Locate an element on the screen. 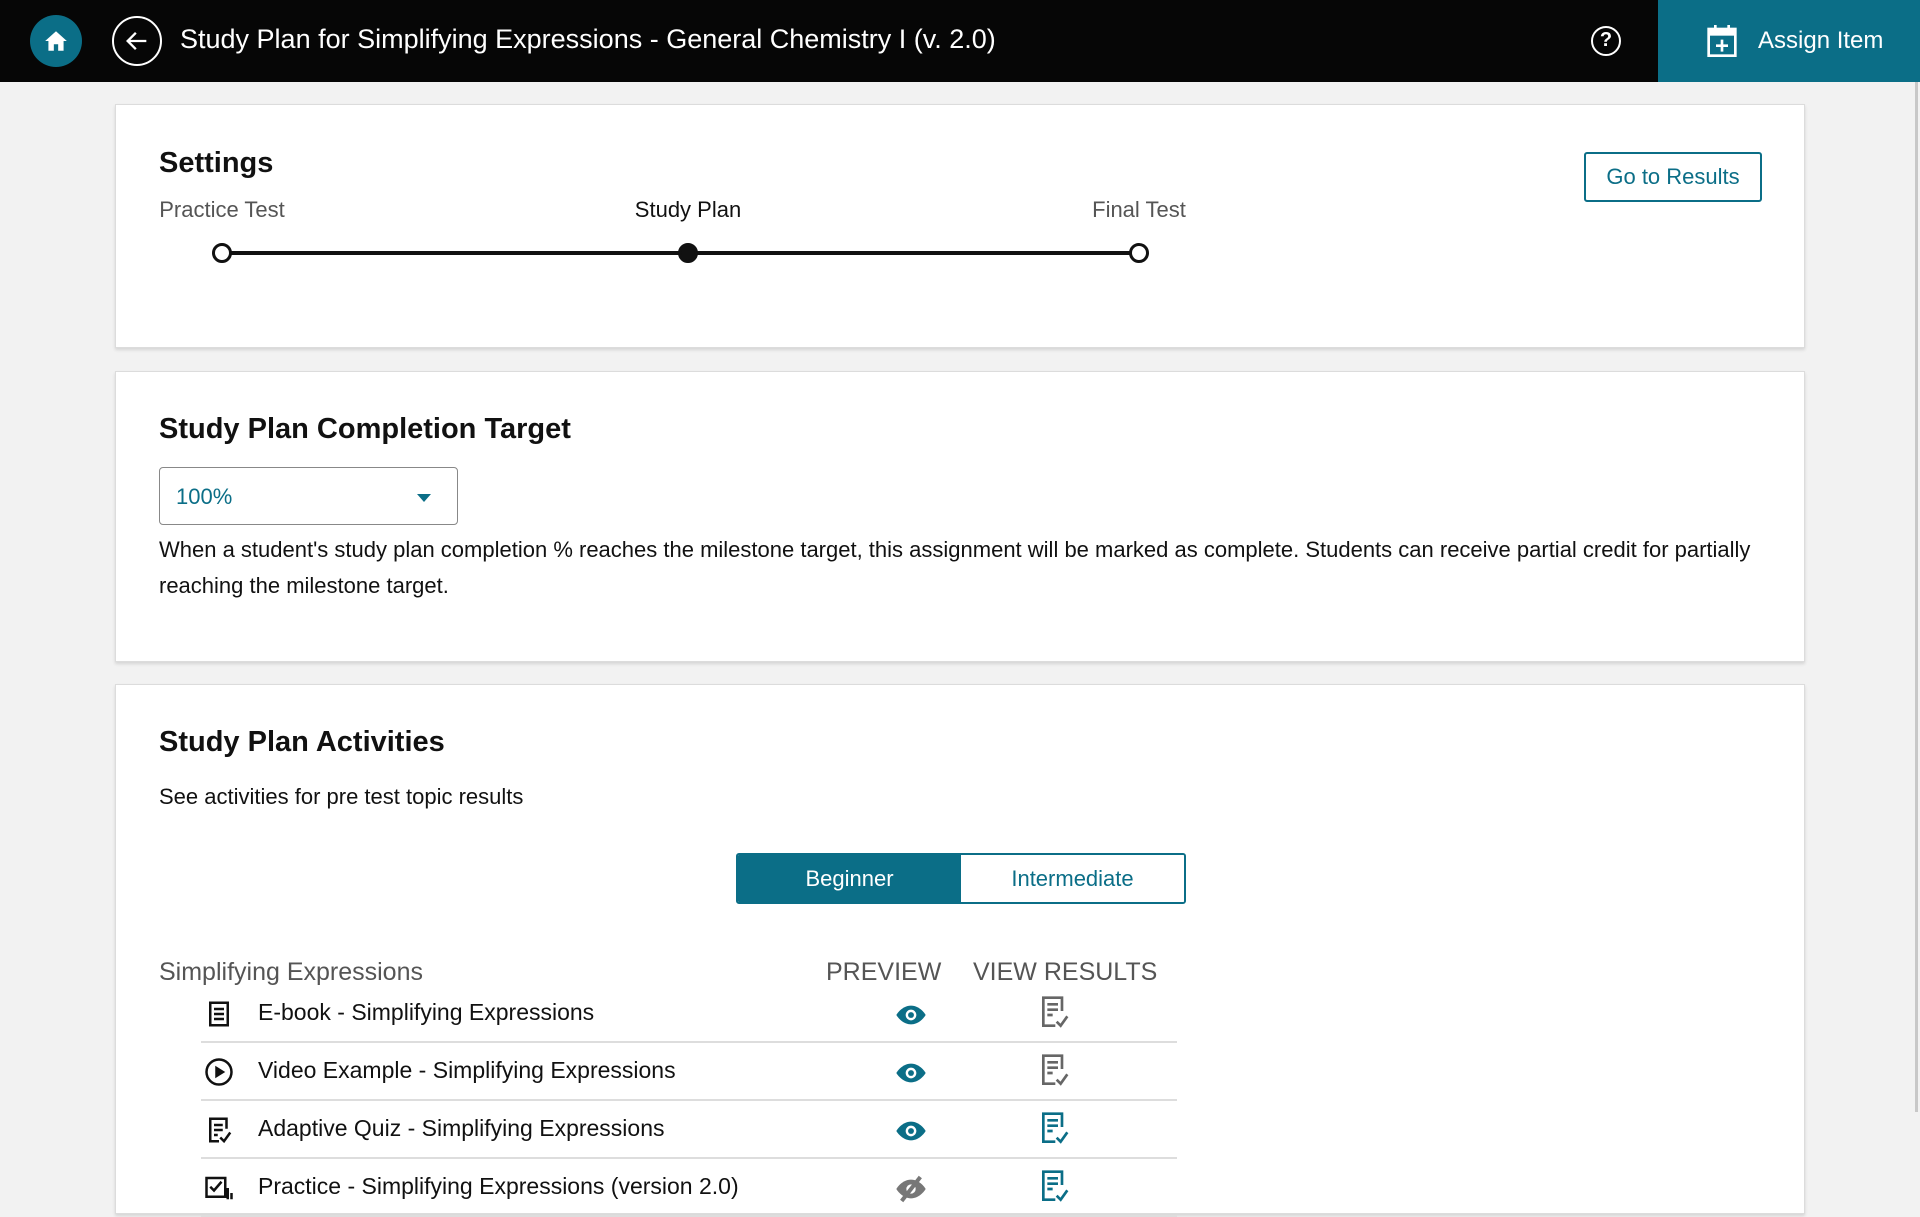 The image size is (1920, 1217). activity-row: E-book - Simplifying Expressions is located at coordinates (689, 1014).